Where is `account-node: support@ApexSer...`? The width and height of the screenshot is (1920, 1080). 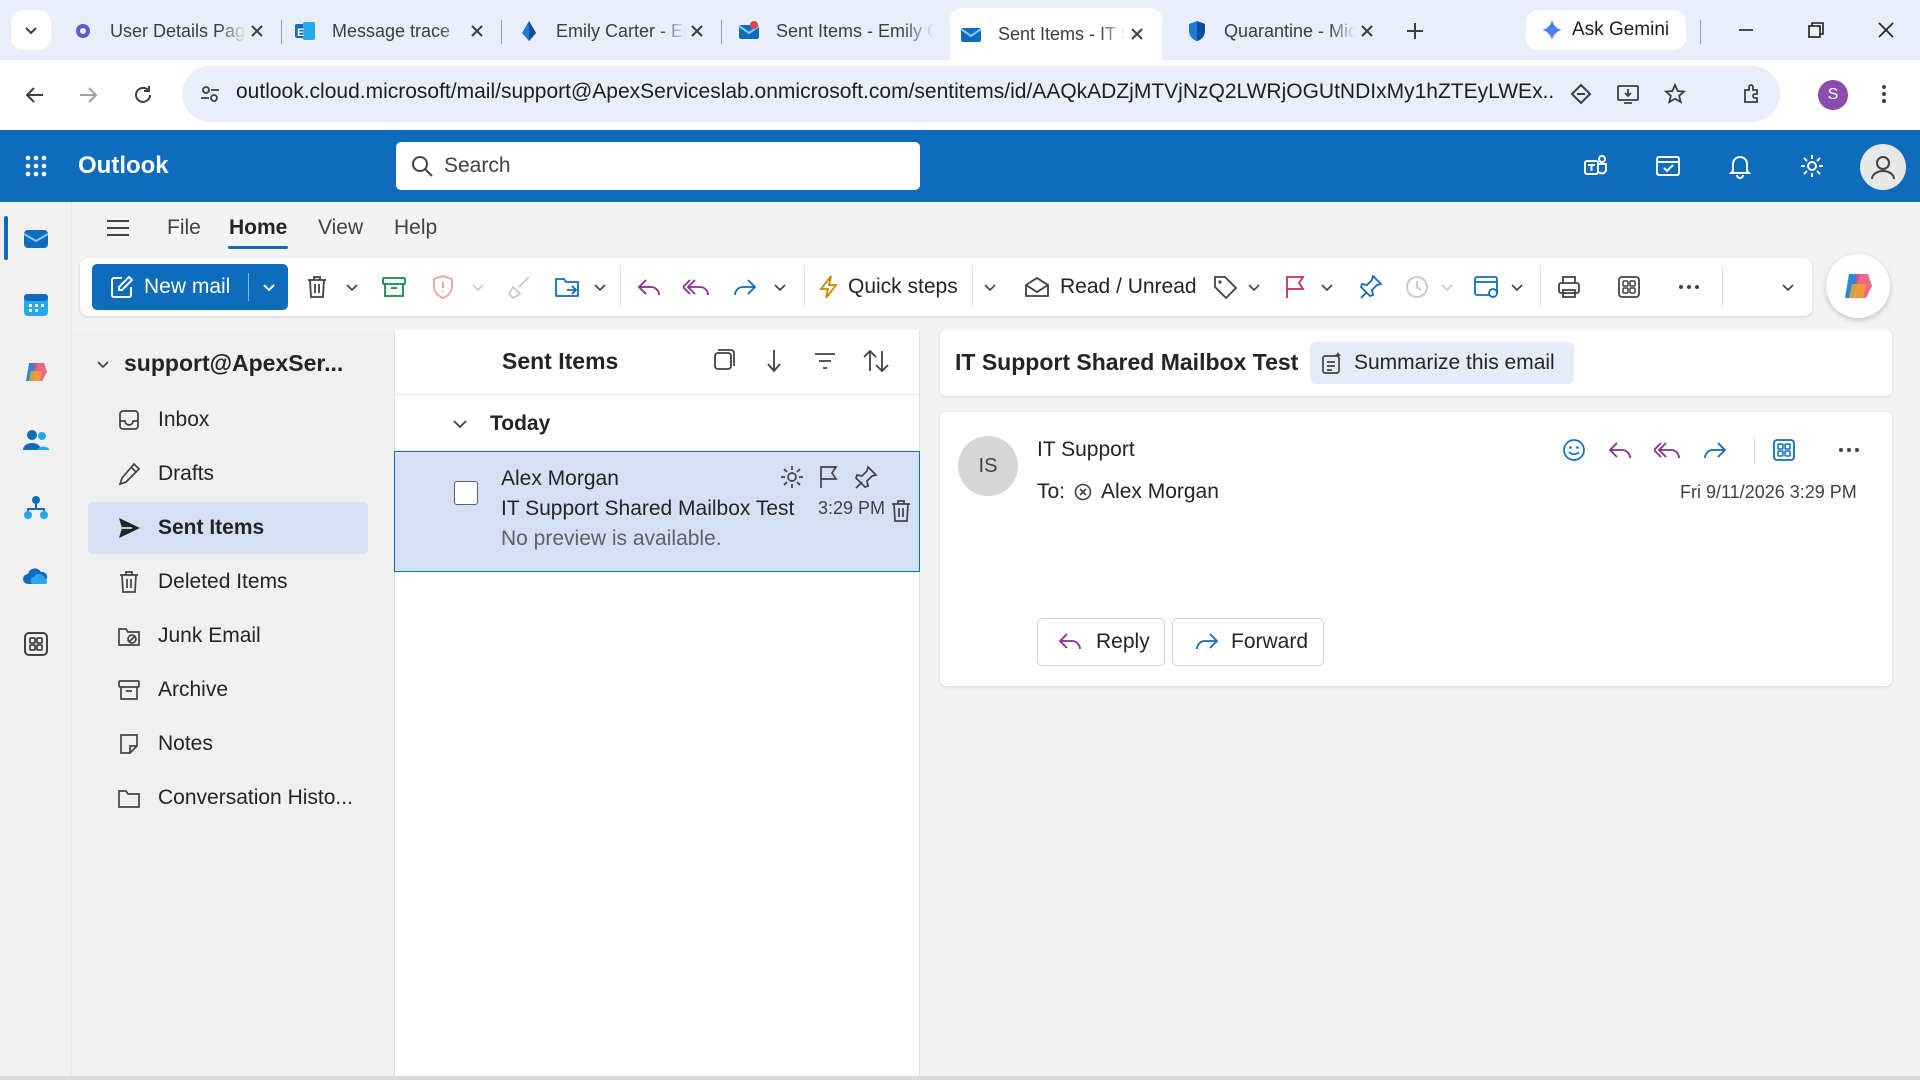 account-node: support@ApexSer... is located at coordinates (219, 363).